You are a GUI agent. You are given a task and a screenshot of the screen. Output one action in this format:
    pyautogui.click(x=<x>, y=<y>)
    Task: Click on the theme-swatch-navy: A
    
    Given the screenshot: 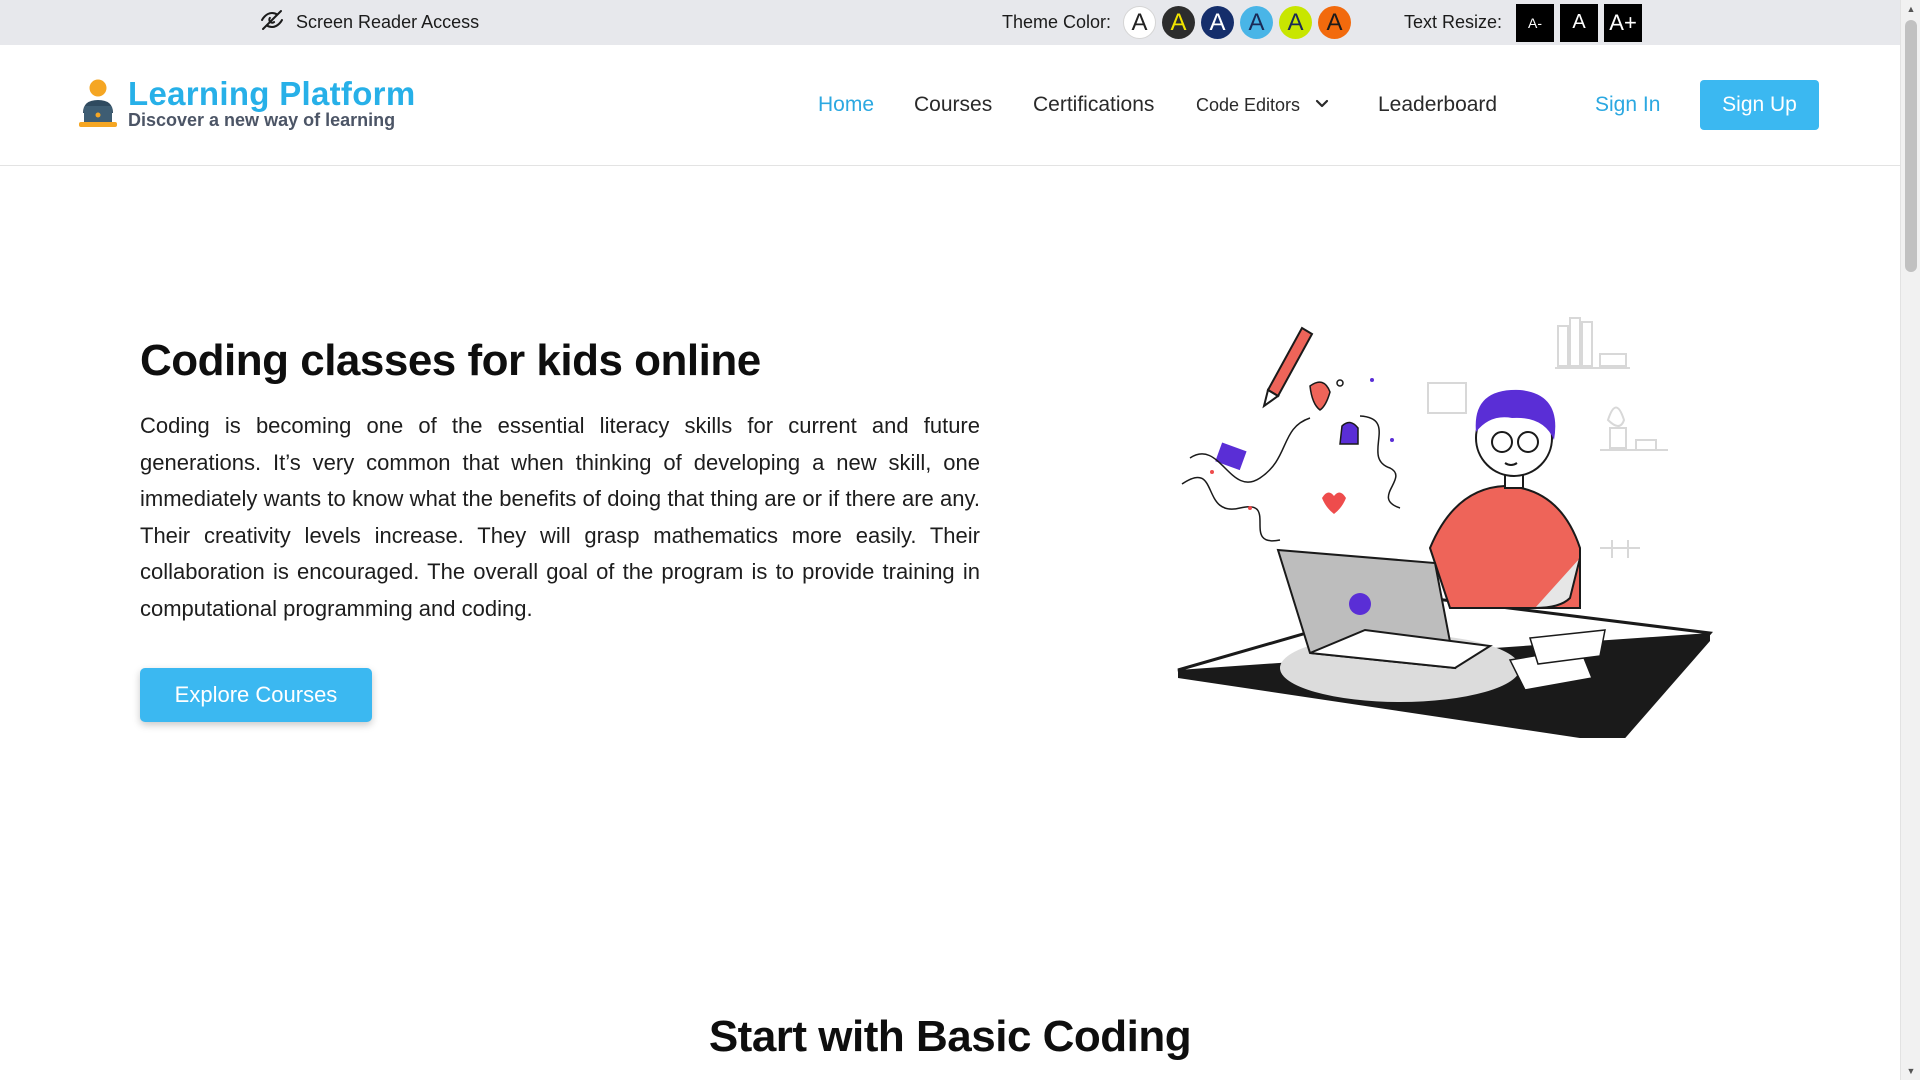 What is the action you would take?
    pyautogui.click(x=1218, y=22)
    